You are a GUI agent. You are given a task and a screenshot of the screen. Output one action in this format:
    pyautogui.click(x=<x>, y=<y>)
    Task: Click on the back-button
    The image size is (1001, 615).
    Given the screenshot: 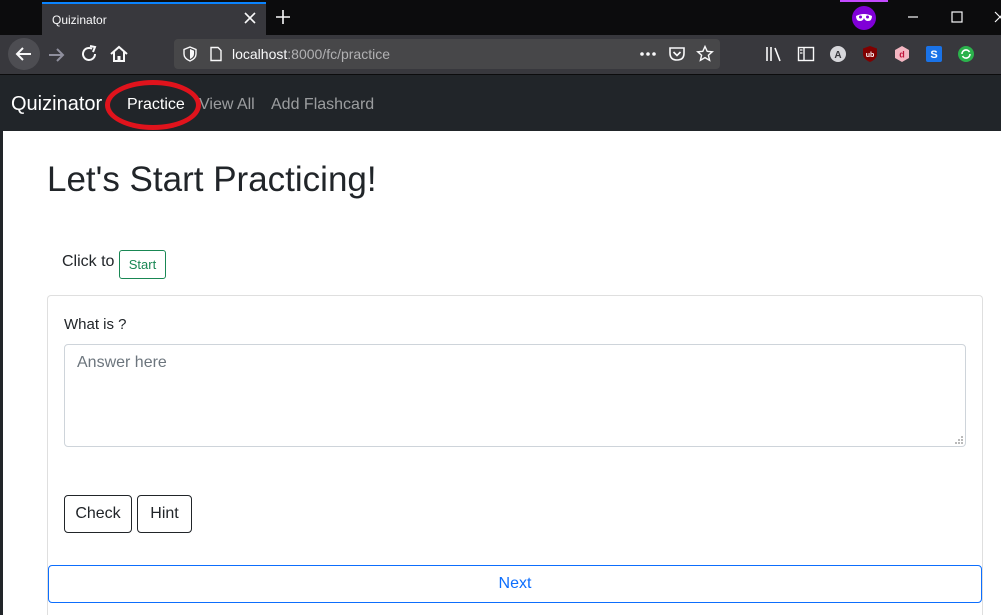 What is the action you would take?
    pyautogui.click(x=24, y=54)
    